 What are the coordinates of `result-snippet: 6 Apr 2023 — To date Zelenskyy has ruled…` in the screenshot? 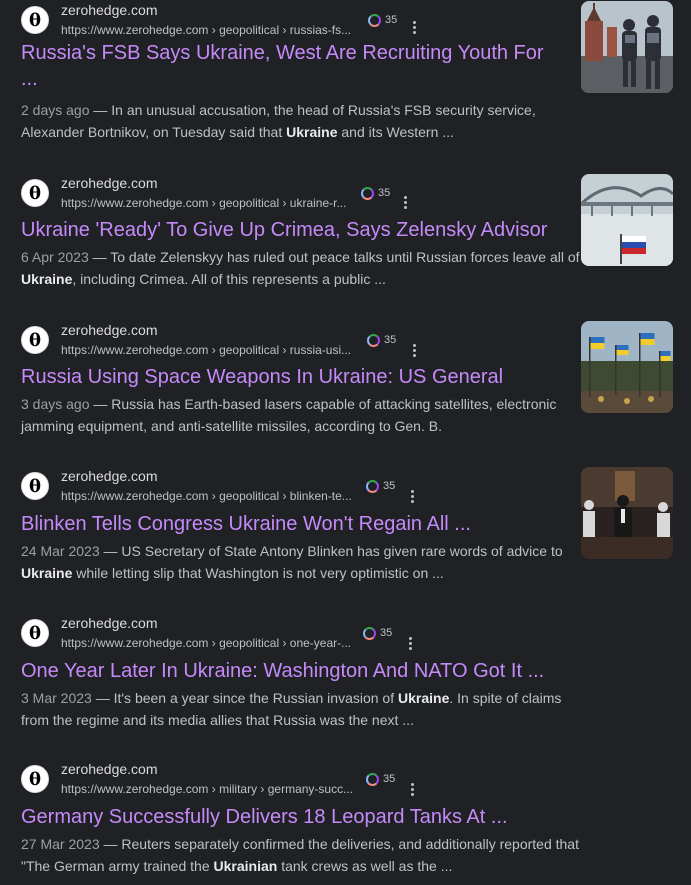 It's located at (300, 268).